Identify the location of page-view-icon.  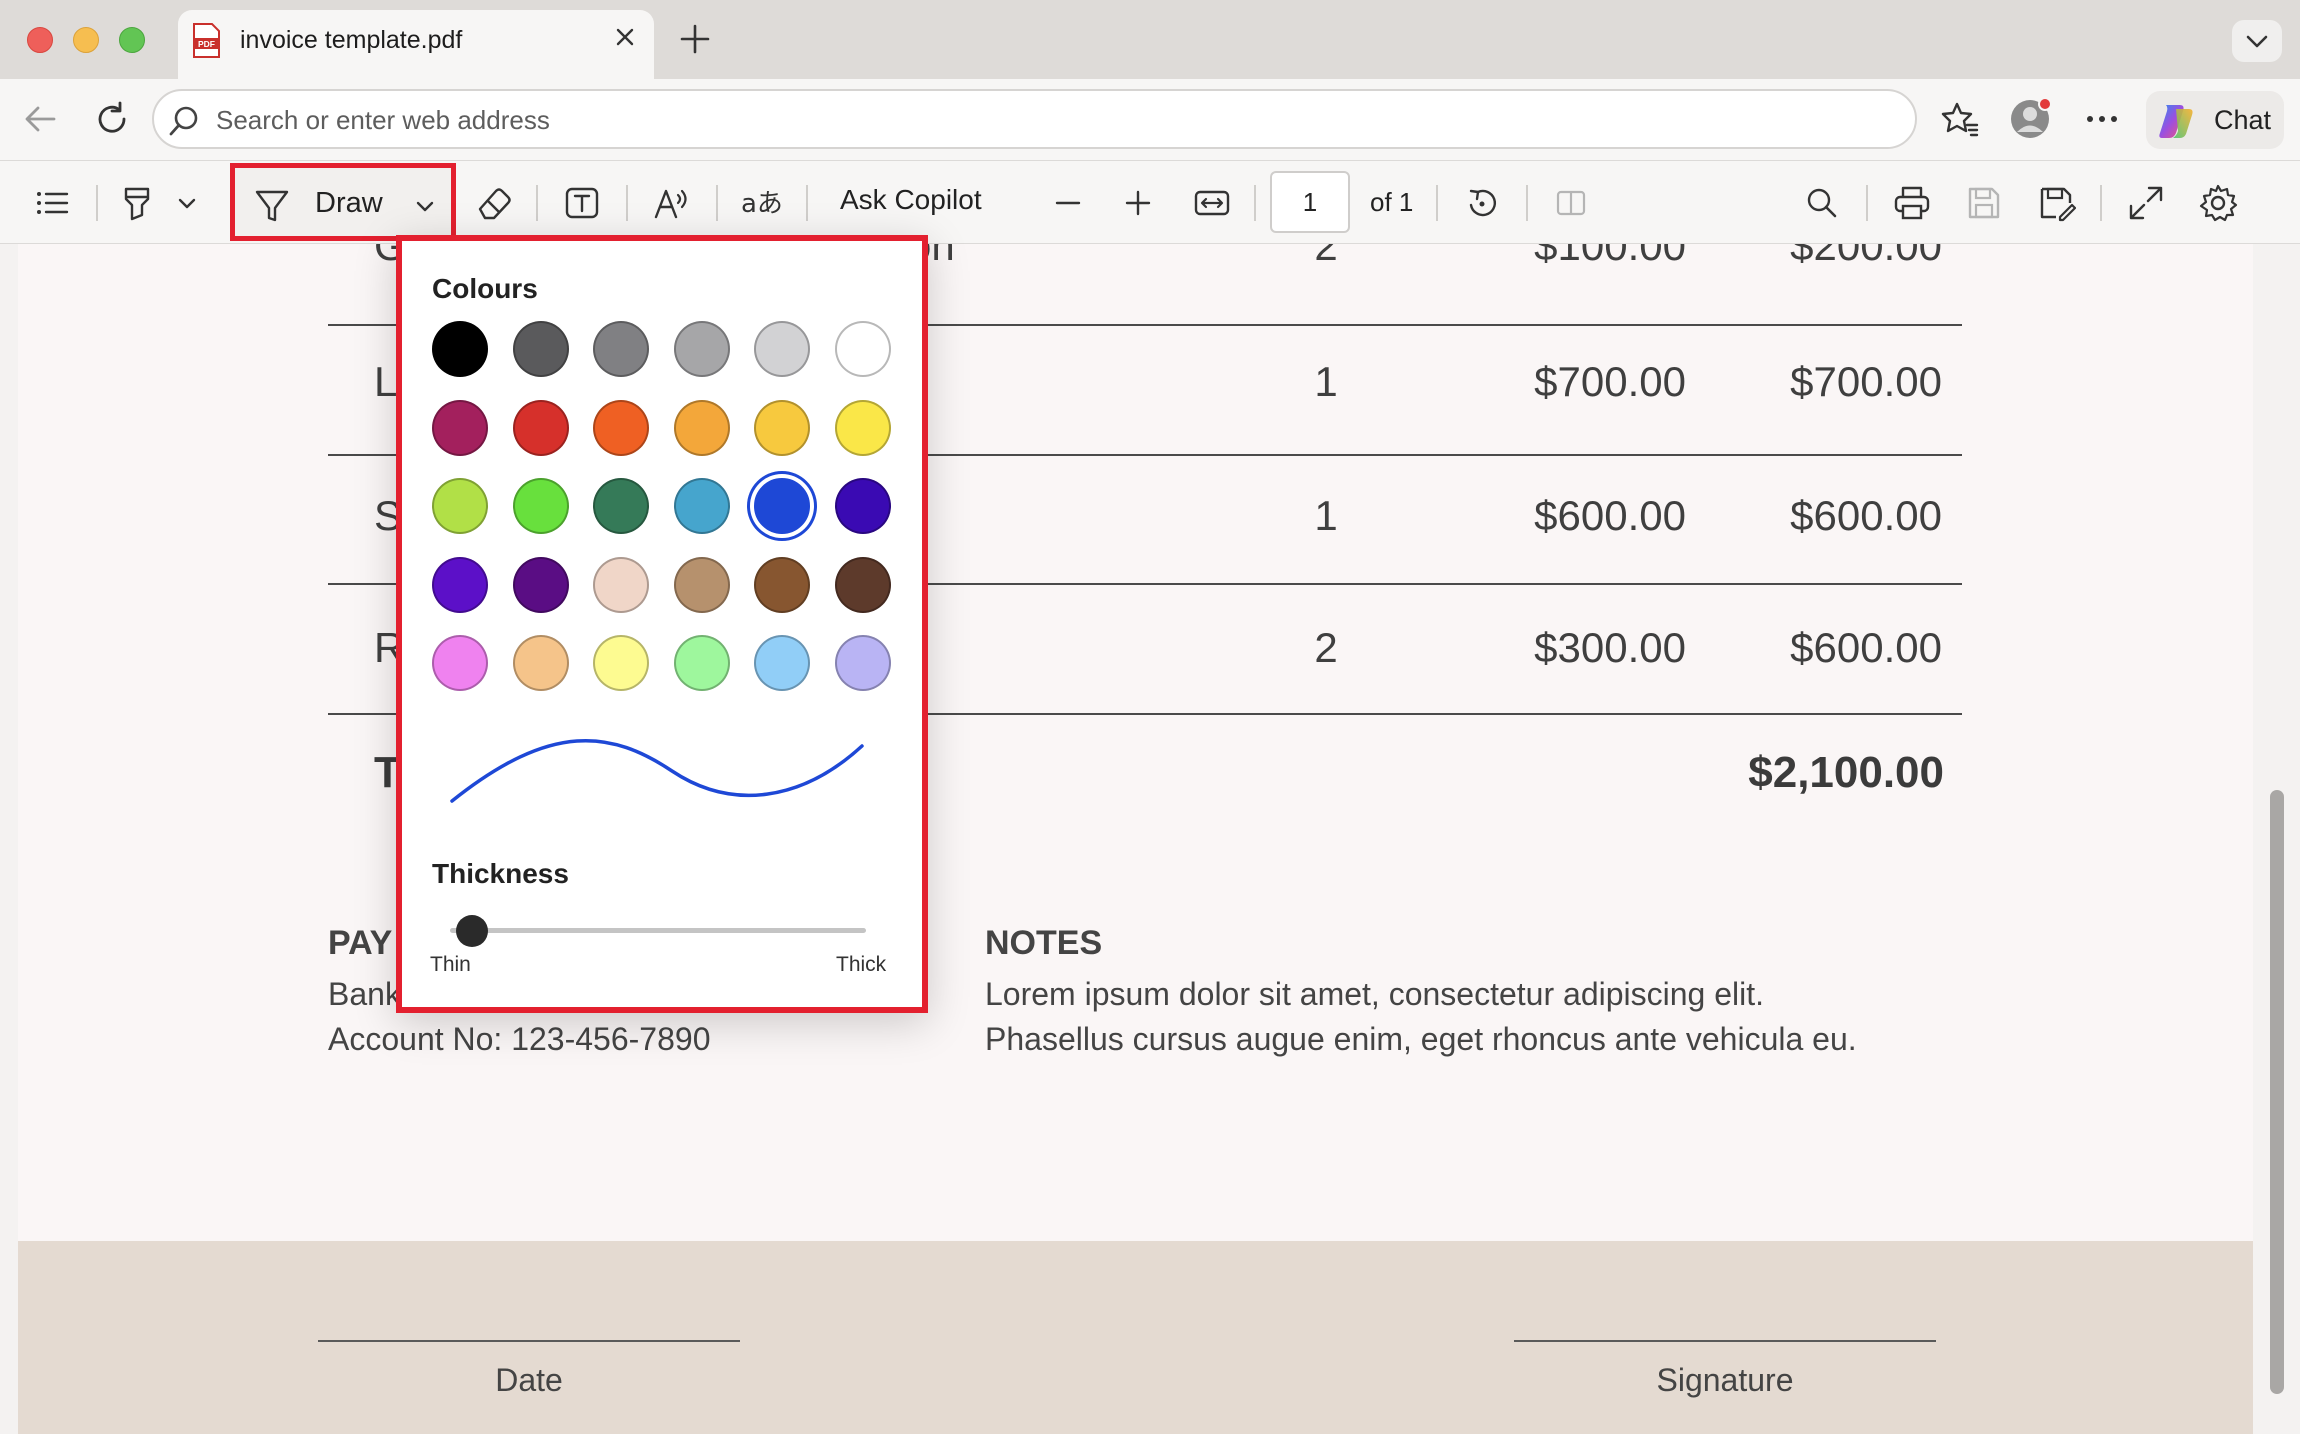
(1572, 203).